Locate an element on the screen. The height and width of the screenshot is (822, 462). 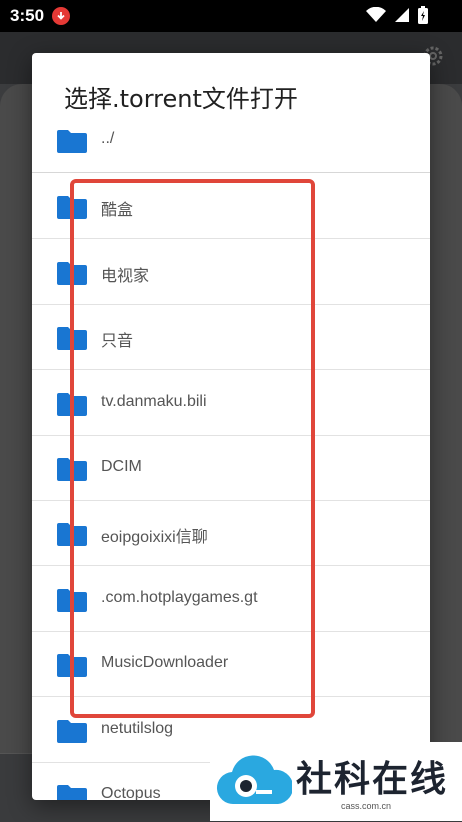
wifi-icon is located at coordinates (376, 14).